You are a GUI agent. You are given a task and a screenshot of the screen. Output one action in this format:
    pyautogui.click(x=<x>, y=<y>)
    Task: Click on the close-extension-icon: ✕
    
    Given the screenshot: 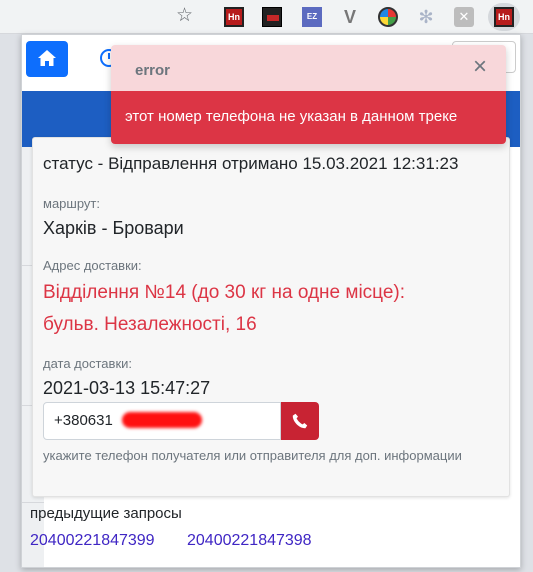 What is the action you would take?
    pyautogui.click(x=464, y=17)
    